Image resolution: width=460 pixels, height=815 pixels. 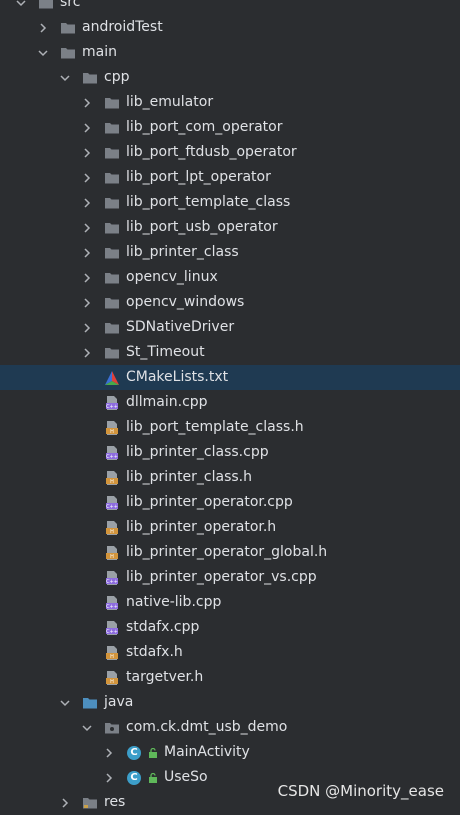 I want to click on resources-folder-icon, so click(x=90, y=803).